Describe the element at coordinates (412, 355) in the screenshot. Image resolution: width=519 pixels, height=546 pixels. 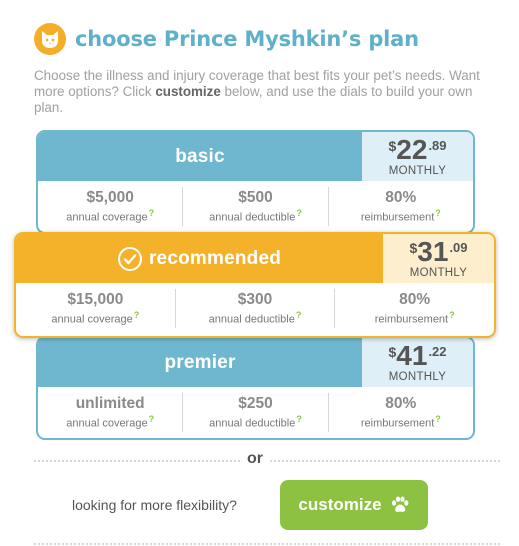
I see `price-dollars: 41` at that location.